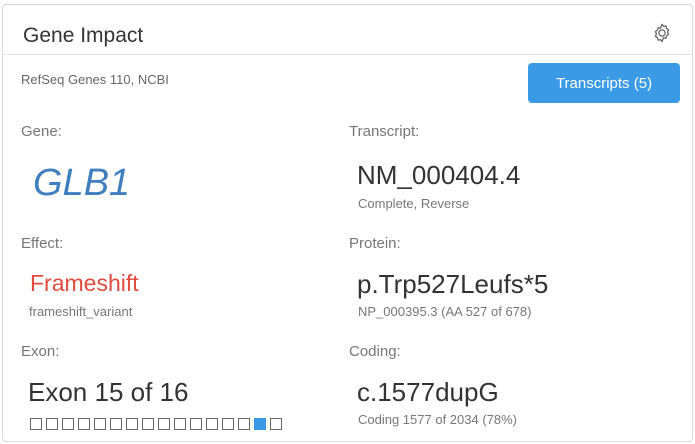 Image resolution: width=695 pixels, height=444 pixels. Describe the element at coordinates (40, 351) in the screenshot. I see `exon-label: Exon:` at that location.